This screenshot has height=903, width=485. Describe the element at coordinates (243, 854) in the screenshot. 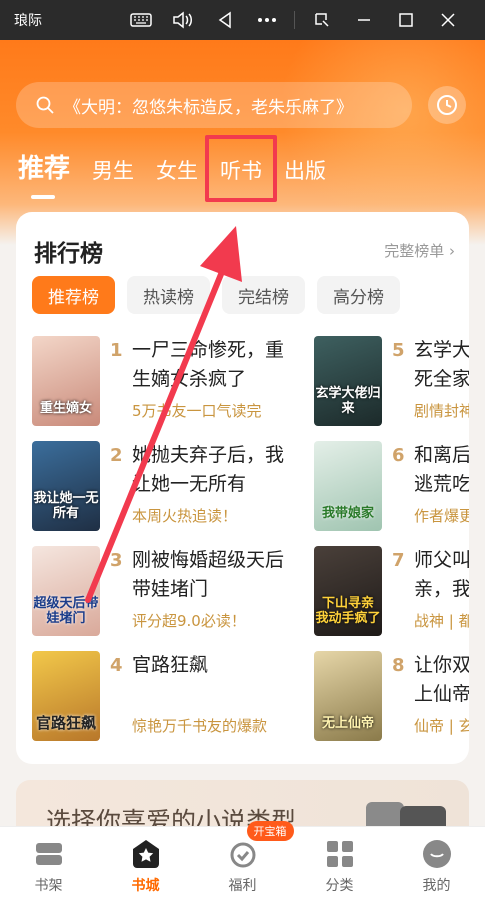

I see `gift-icon` at that location.